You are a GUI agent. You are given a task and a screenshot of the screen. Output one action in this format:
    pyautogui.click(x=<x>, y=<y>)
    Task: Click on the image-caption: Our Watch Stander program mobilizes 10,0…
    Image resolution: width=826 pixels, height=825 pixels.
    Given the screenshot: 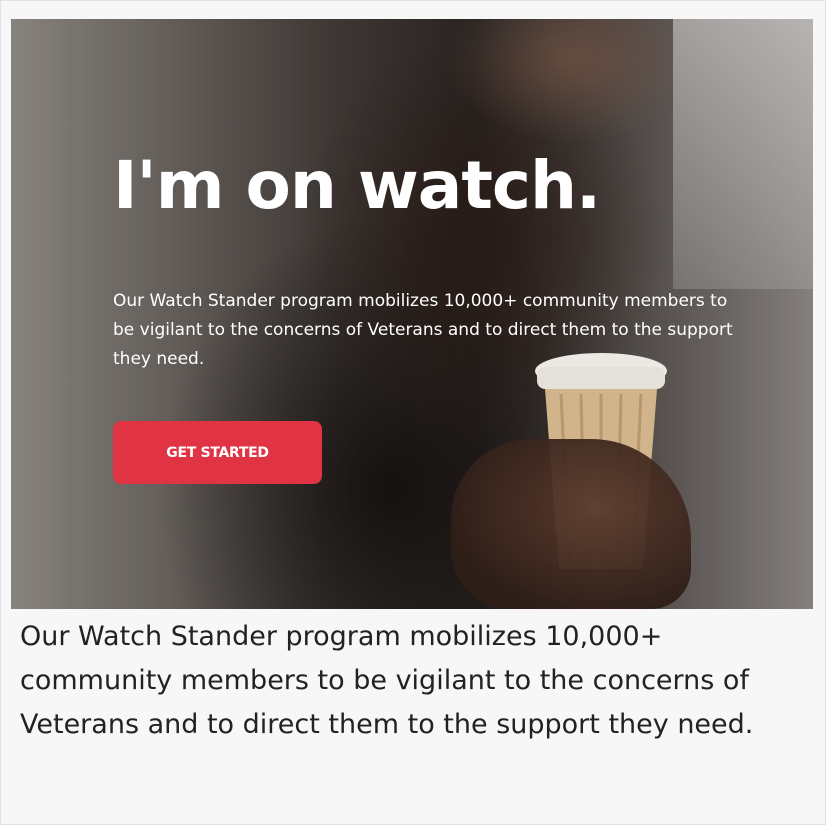 What is the action you would take?
    pyautogui.click(x=387, y=680)
    